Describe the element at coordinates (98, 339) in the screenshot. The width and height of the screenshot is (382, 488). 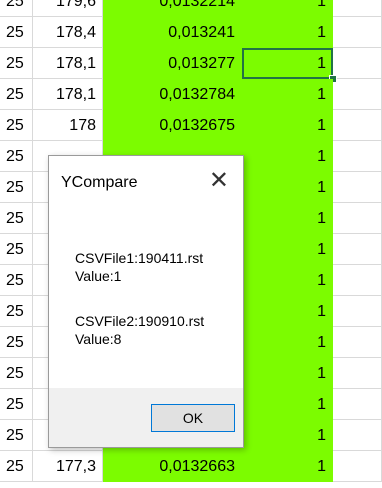
I see `value2-text: Value:8` at that location.